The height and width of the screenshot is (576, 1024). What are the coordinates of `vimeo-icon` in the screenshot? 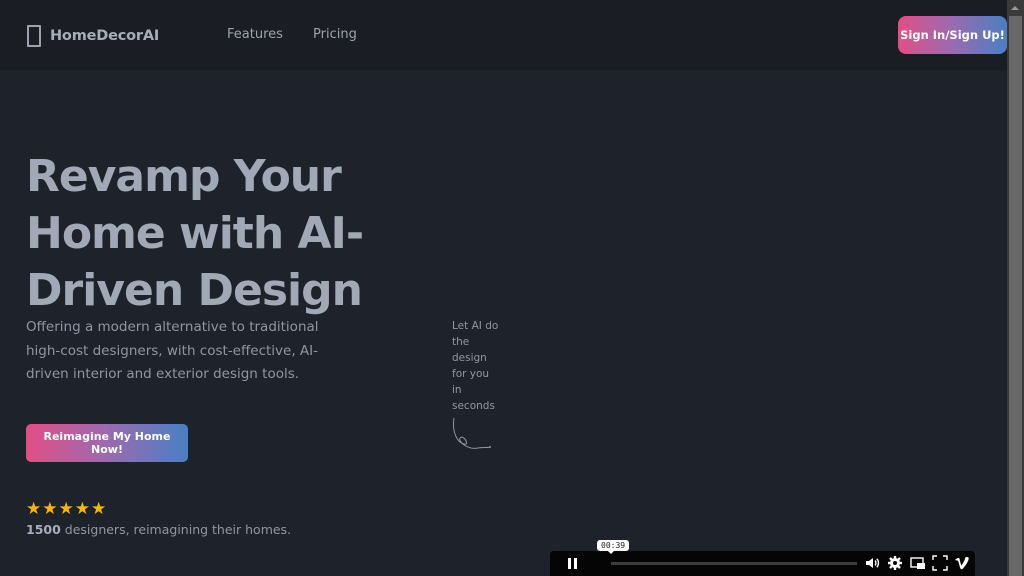 It's located at (962, 563).